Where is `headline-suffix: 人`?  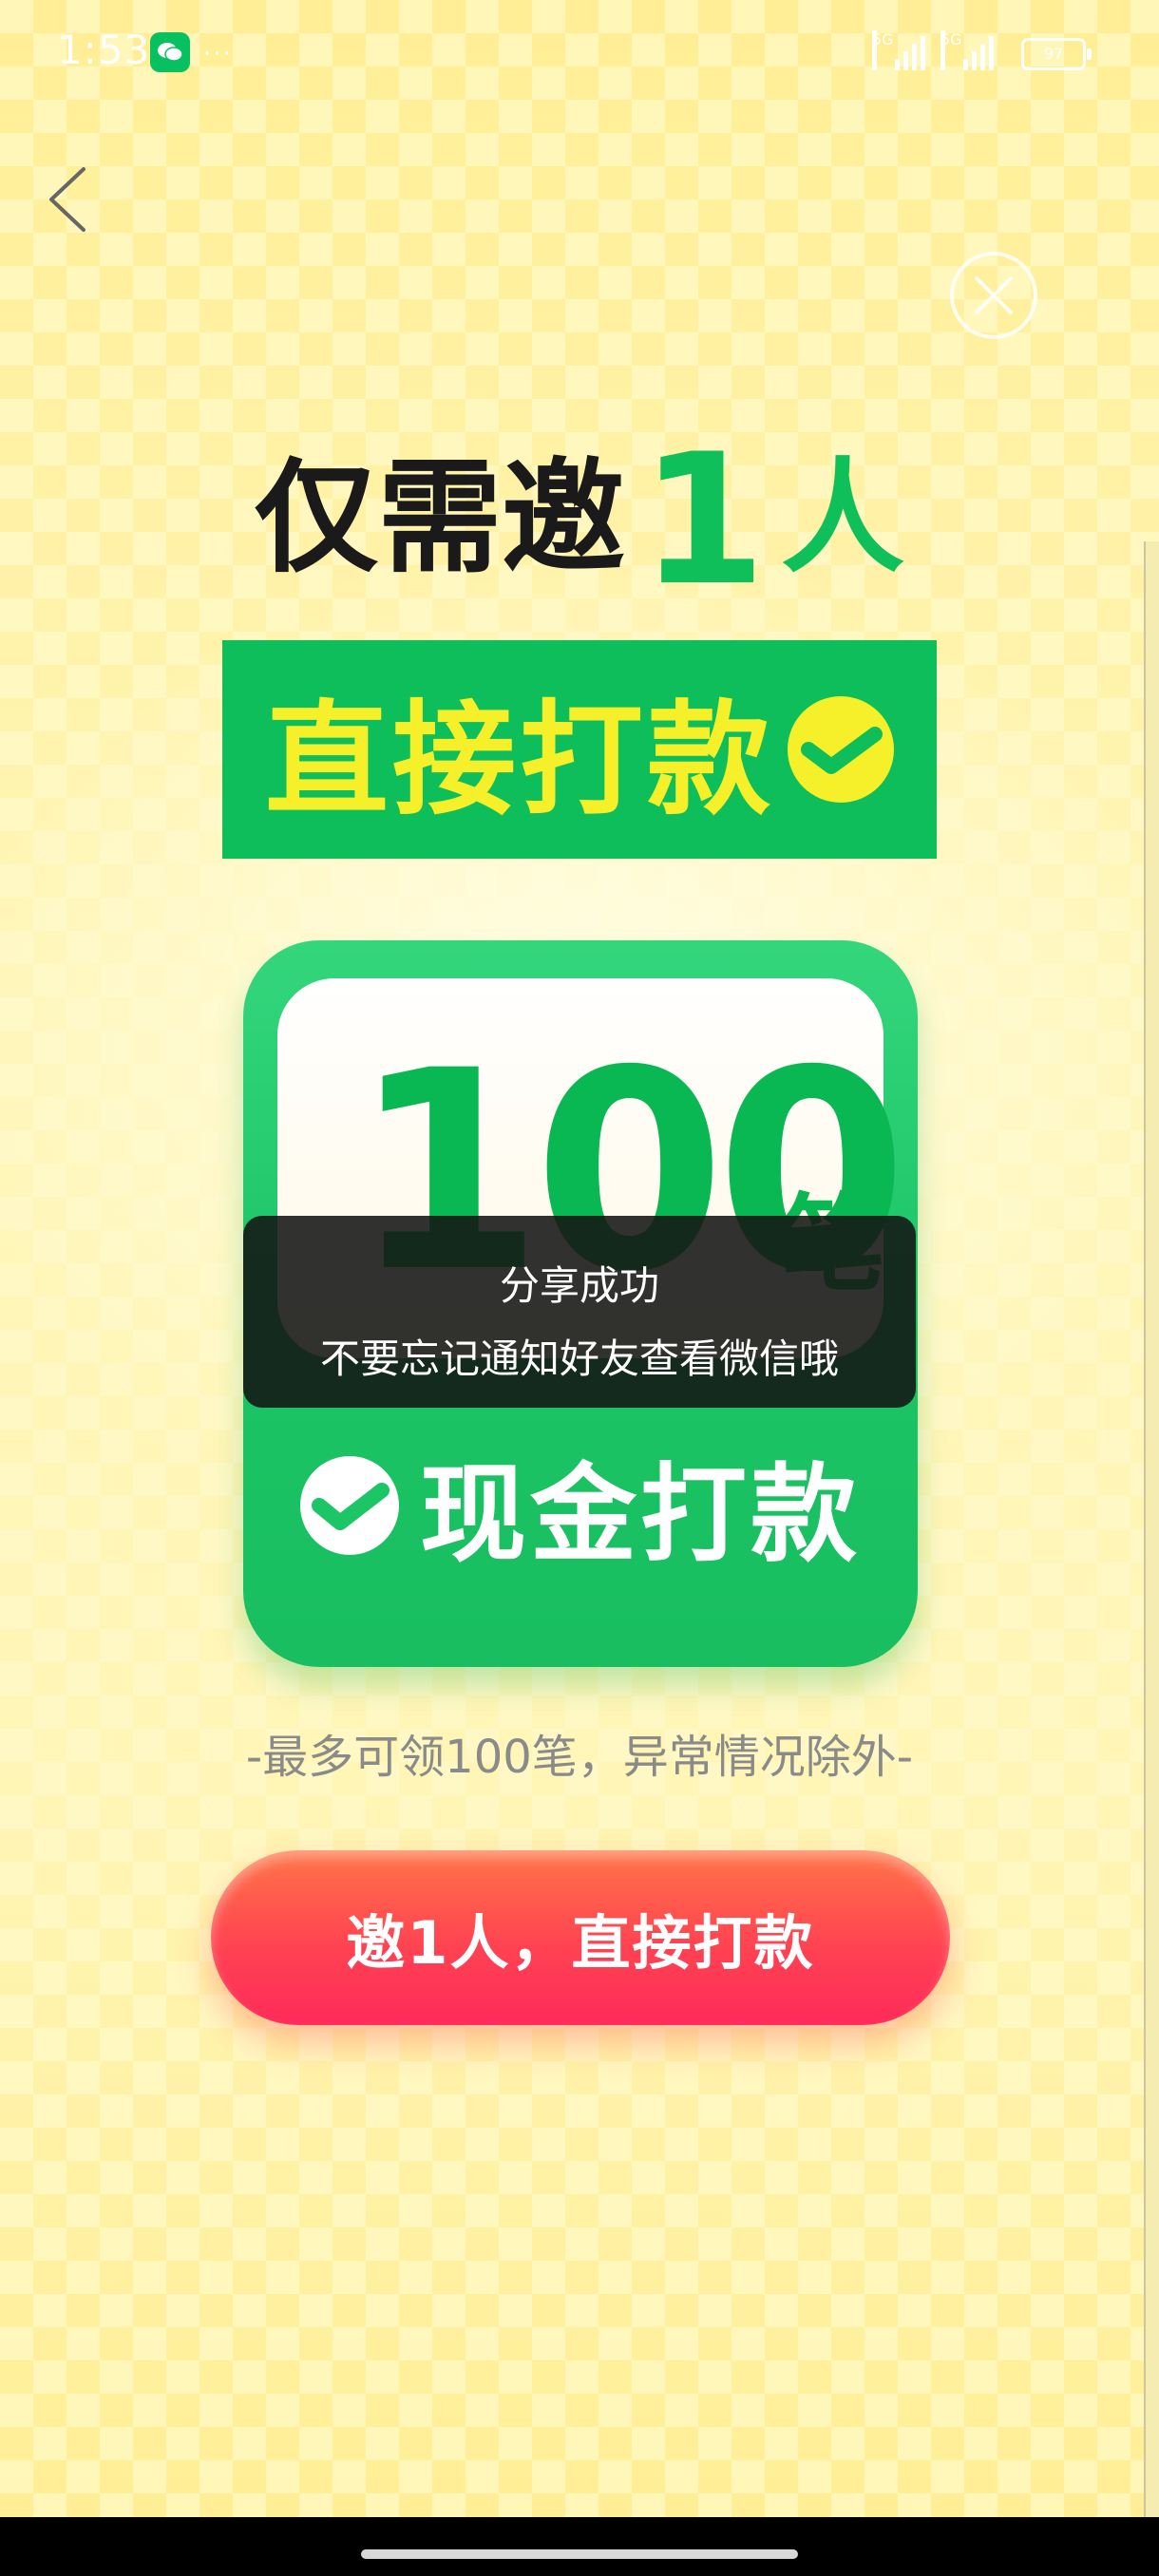 headline-suffix: 人 is located at coordinates (843, 517).